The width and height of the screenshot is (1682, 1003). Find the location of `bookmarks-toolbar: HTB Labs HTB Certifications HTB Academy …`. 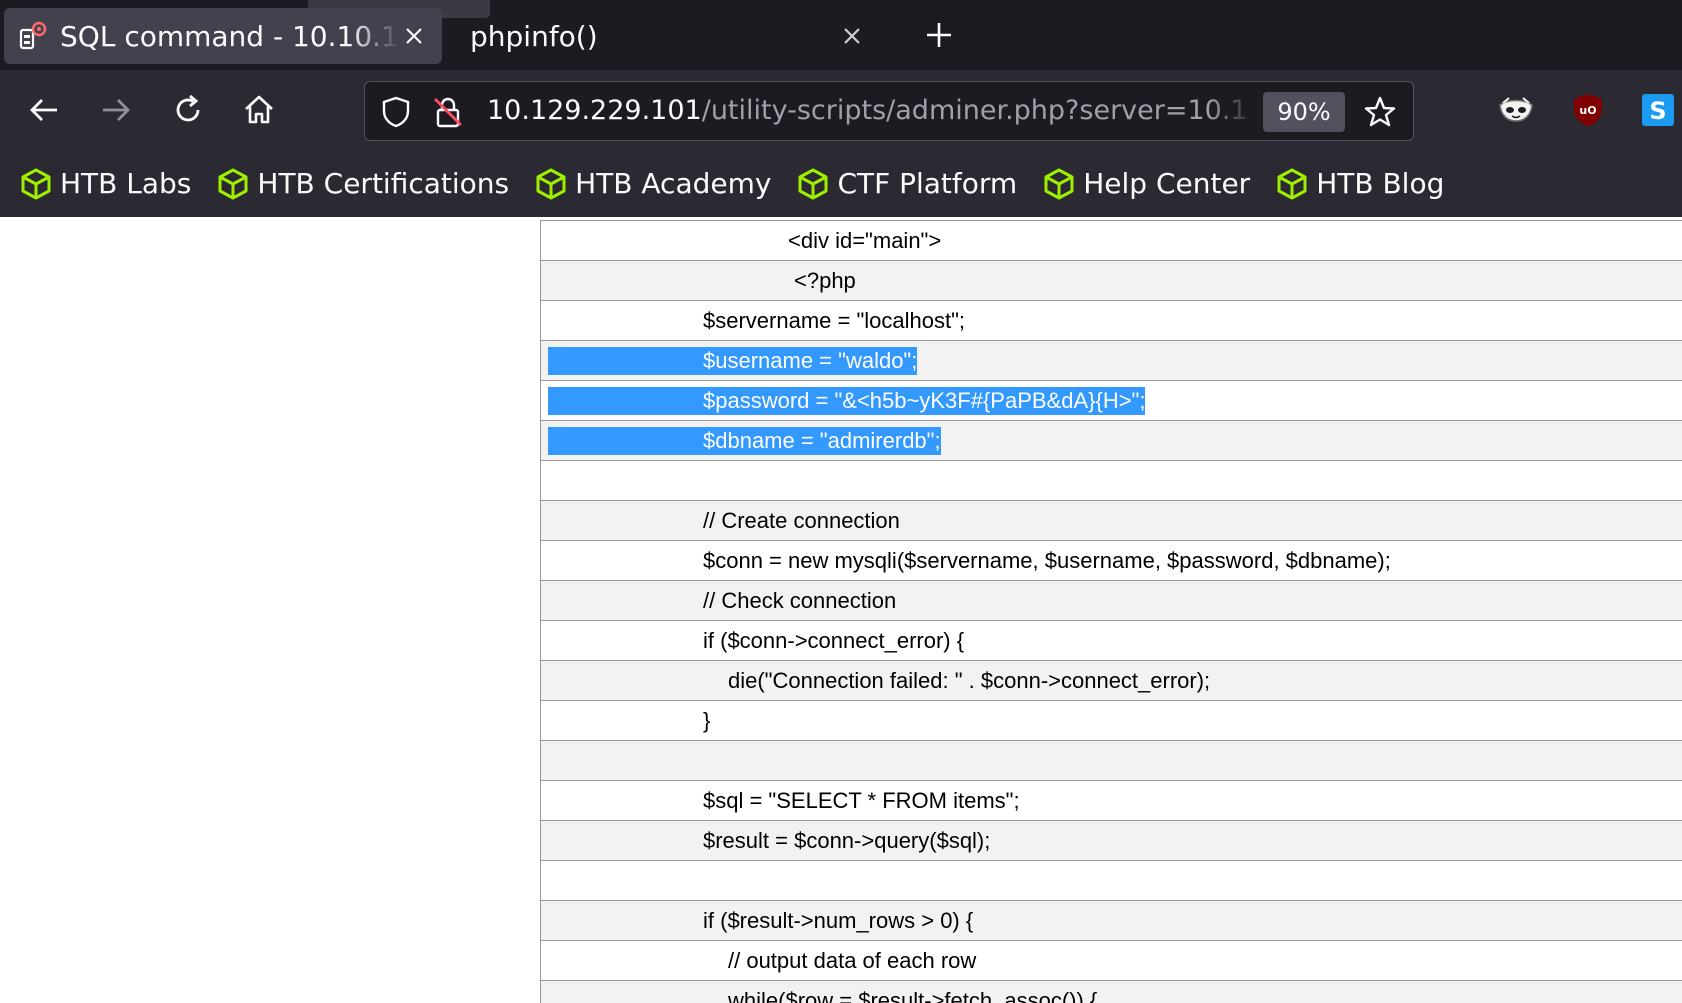

bookmarks-toolbar: HTB Labs HTB Certifications HTB Academy … is located at coordinates (841, 183).